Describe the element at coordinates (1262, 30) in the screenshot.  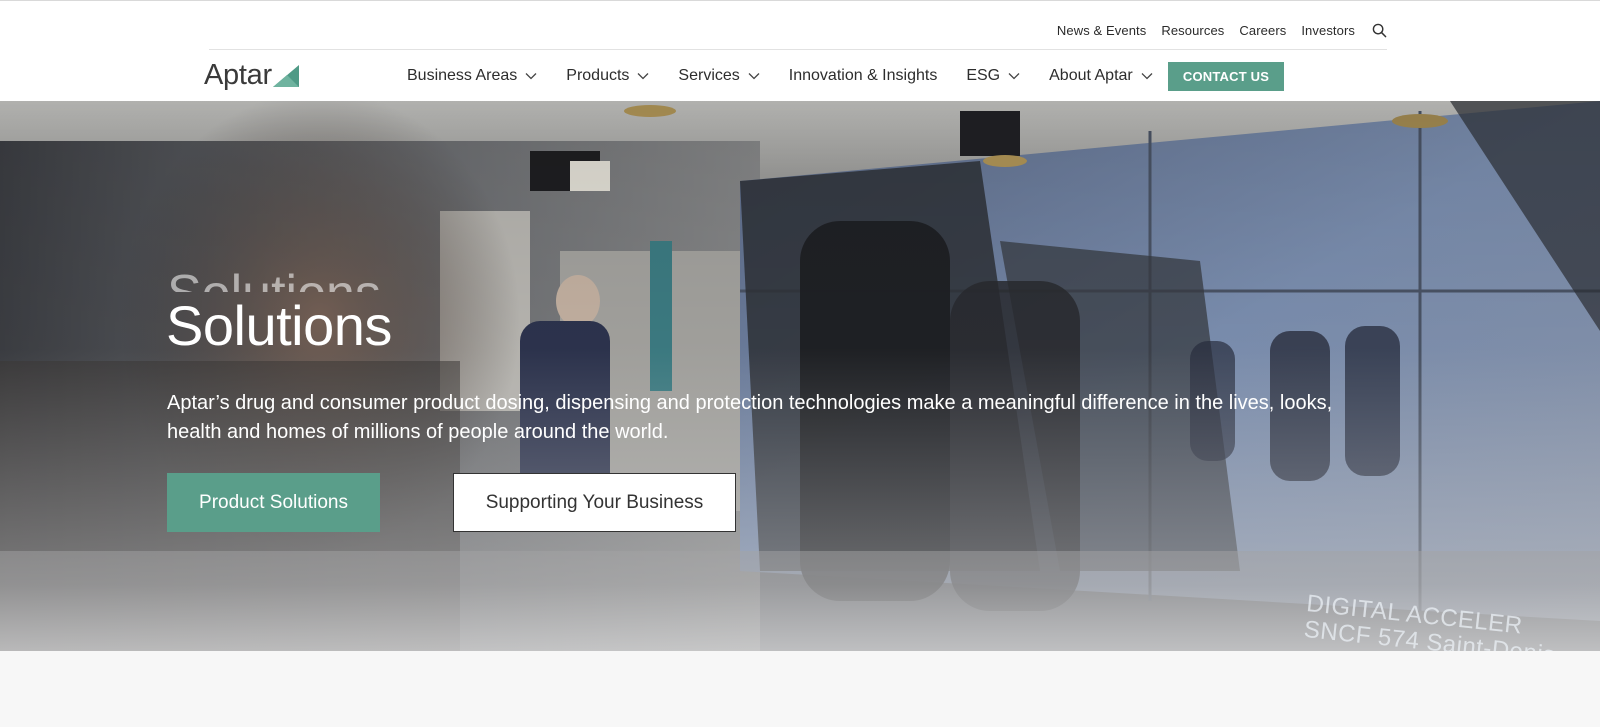
I see `util-link-careers: Careers` at that location.